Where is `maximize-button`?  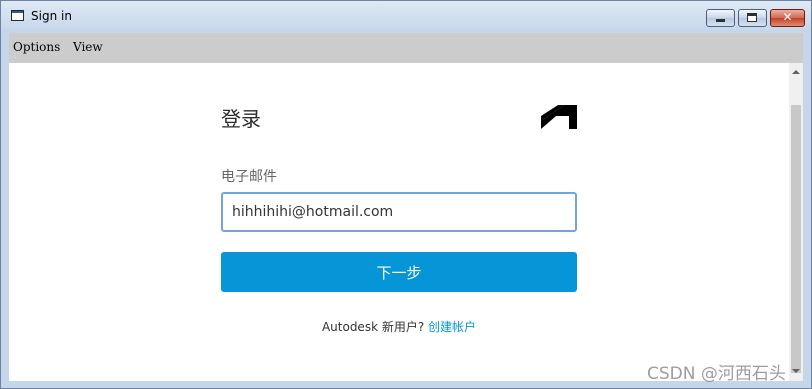 maximize-button is located at coordinates (752, 18).